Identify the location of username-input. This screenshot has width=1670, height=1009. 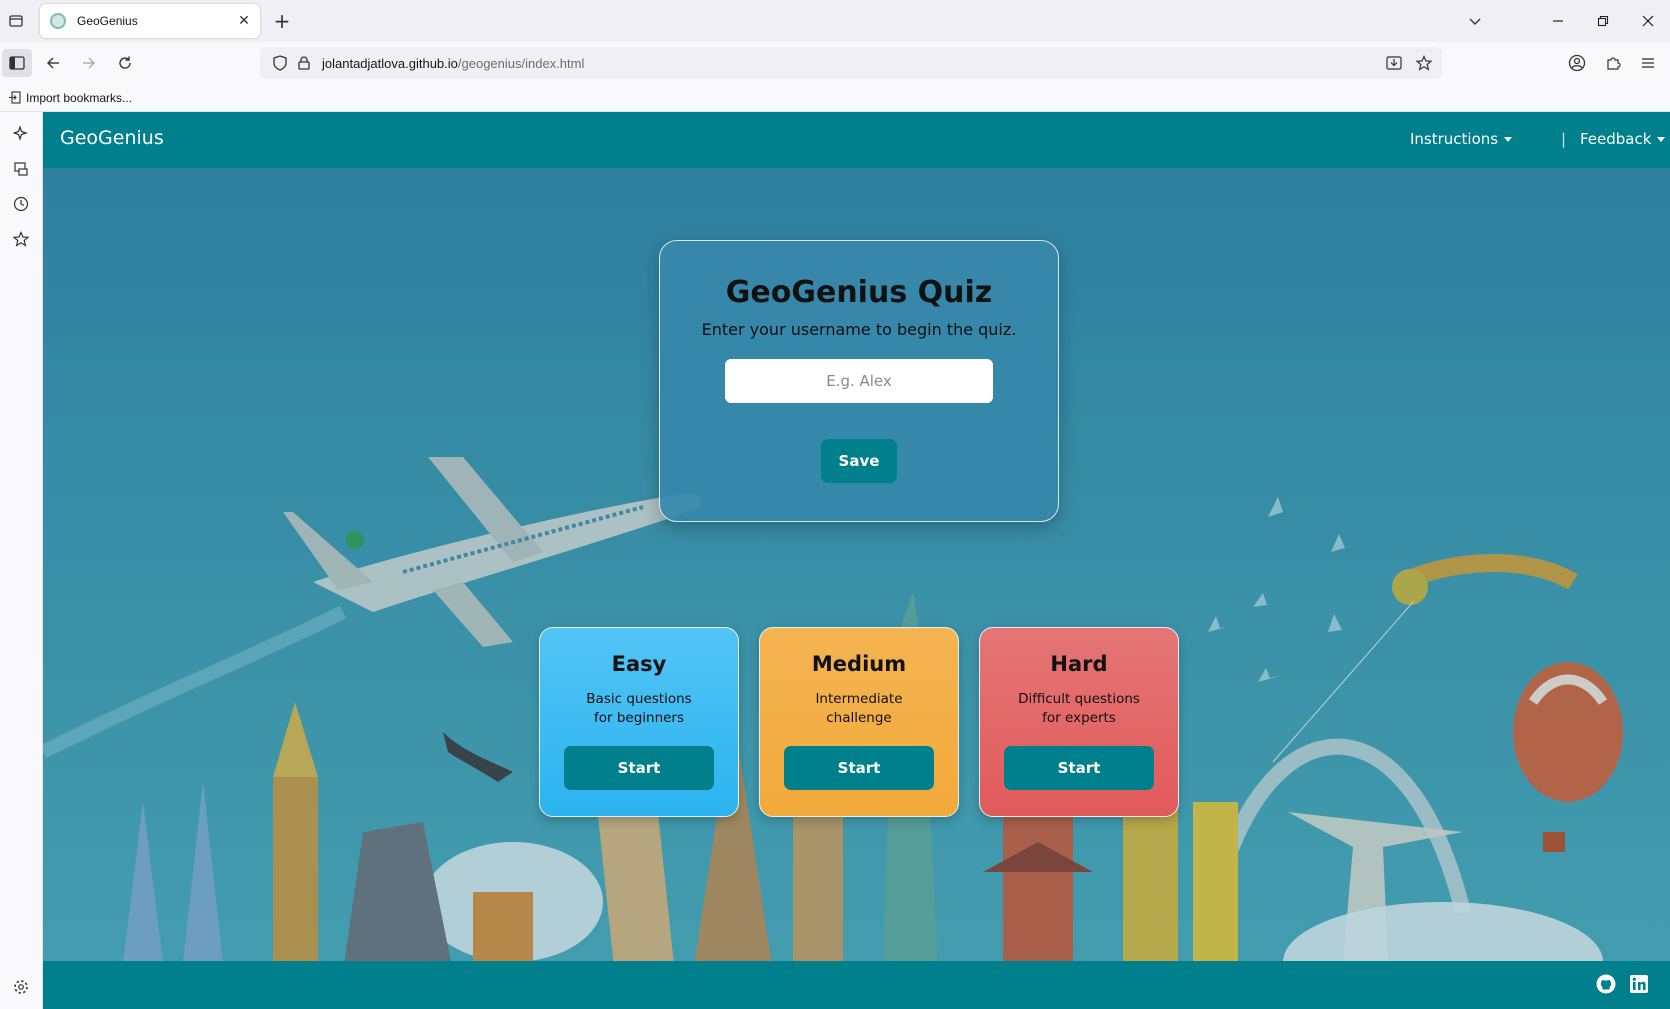
(859, 381).